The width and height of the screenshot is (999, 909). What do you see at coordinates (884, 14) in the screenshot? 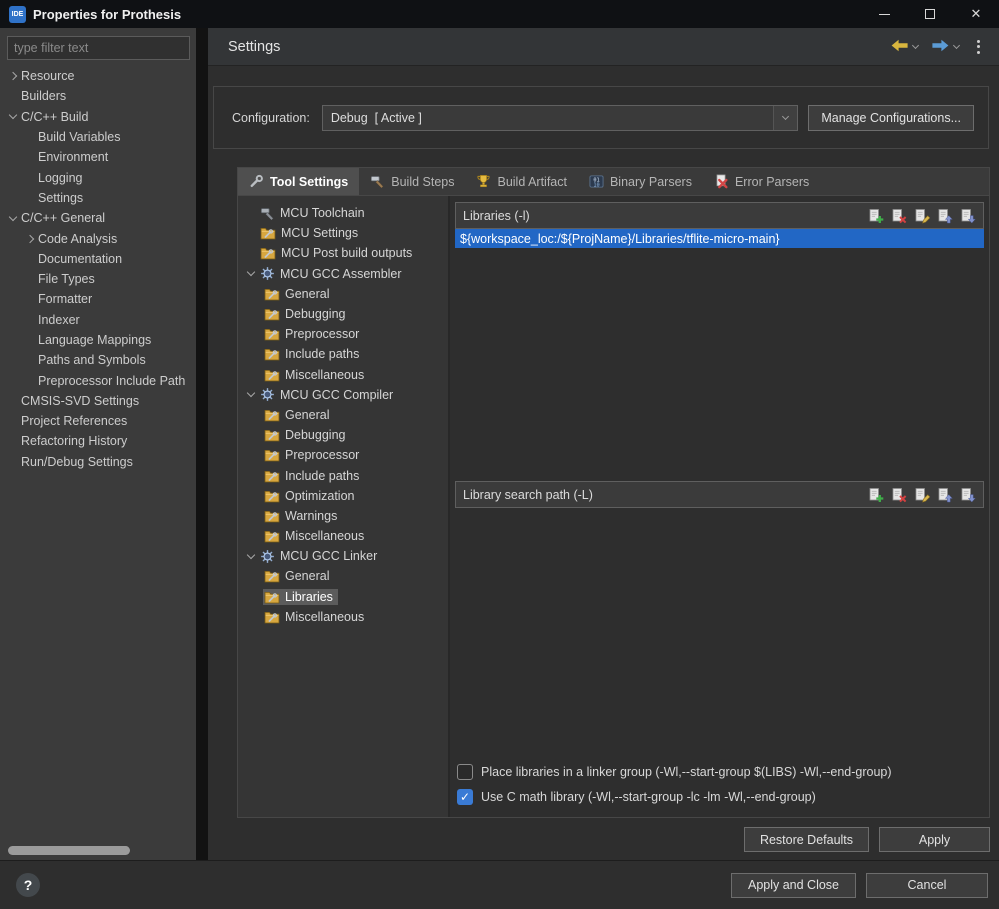
I see `minimize-button` at bounding box center [884, 14].